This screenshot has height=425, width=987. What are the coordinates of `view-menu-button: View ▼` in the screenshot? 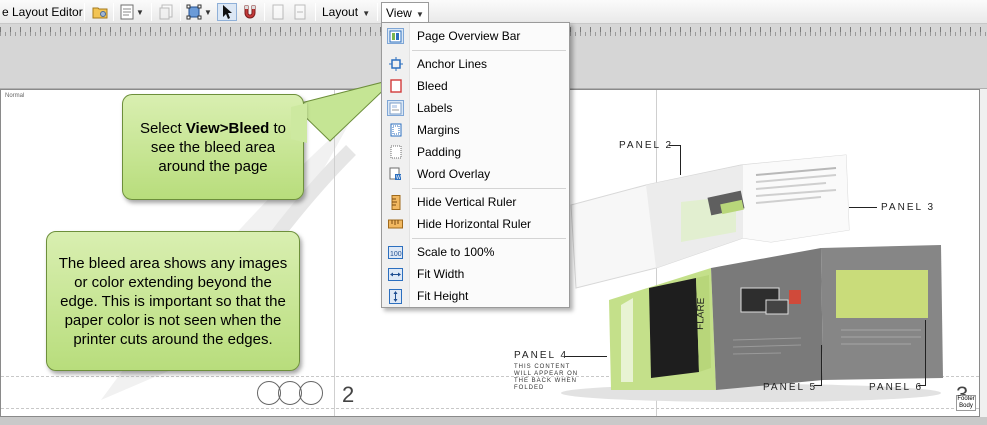 It's located at (405, 12).